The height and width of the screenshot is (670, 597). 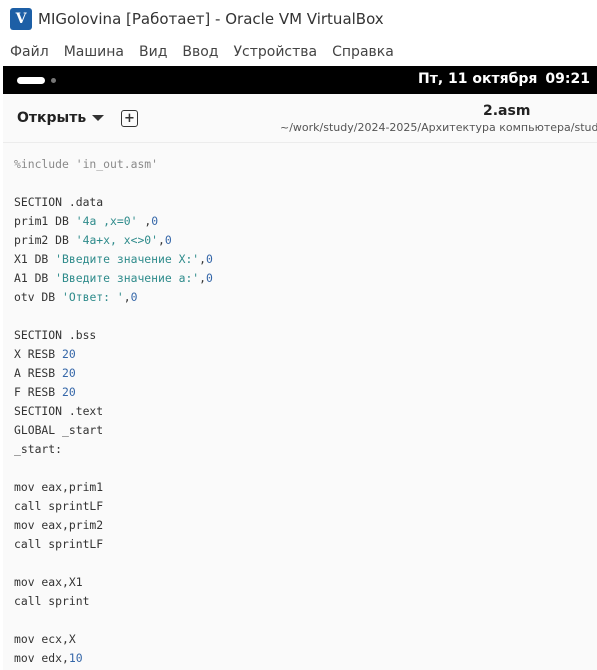 I want to click on vm-menubar: Файл Машина Вид Ввод Устройства Справка, so click(x=298, y=52).